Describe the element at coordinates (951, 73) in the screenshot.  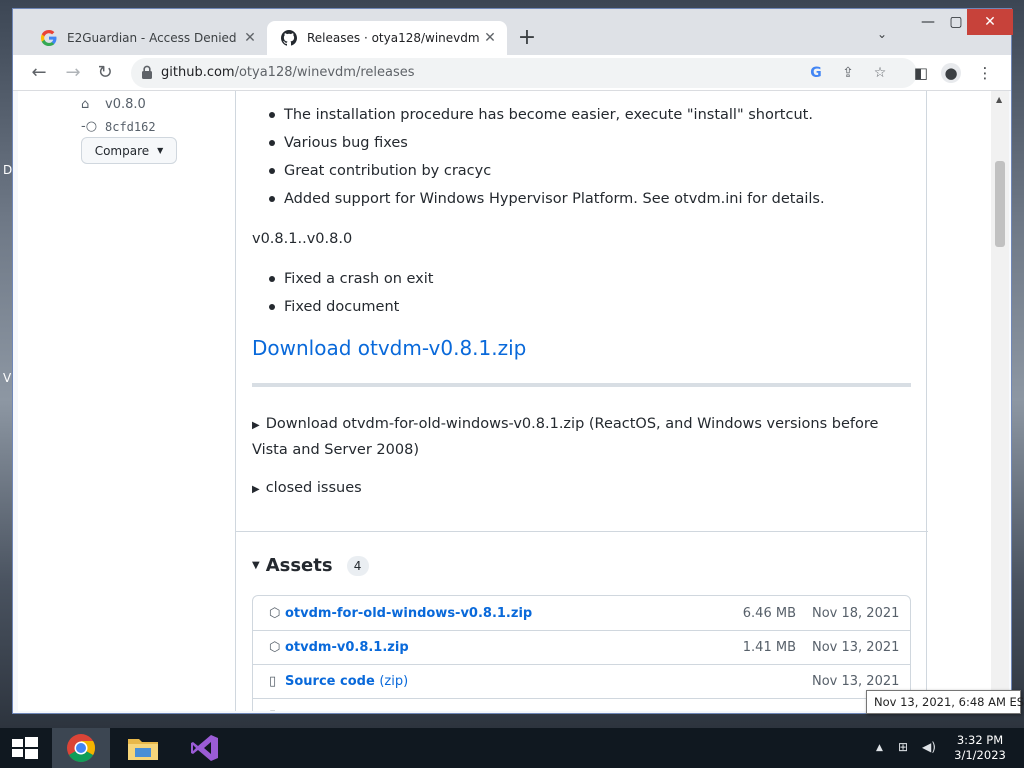
I see `profile-avatar-icon: ●` at that location.